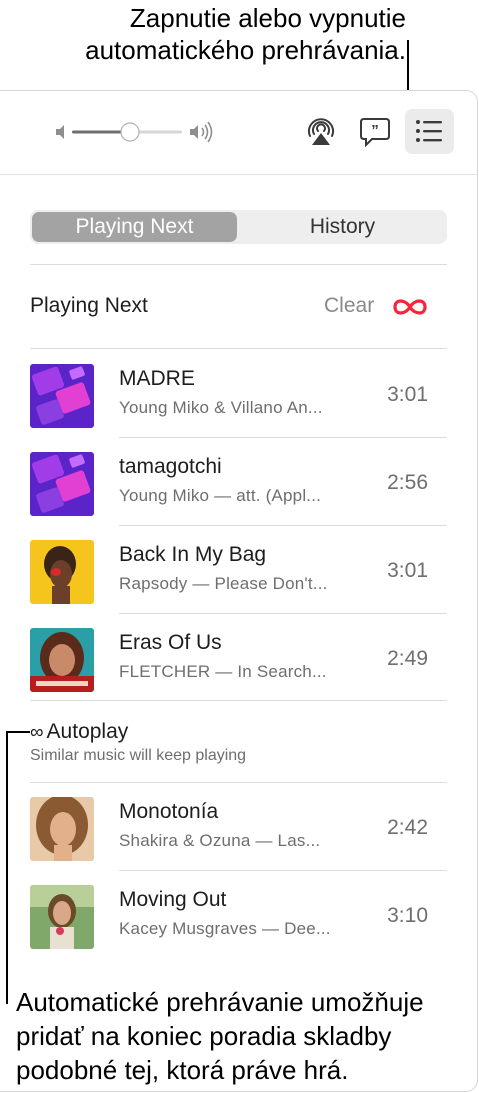 This screenshot has height=1093, width=479. What do you see at coordinates (407, 827) in the screenshot?
I see `track-duration: 2:42` at bounding box center [407, 827].